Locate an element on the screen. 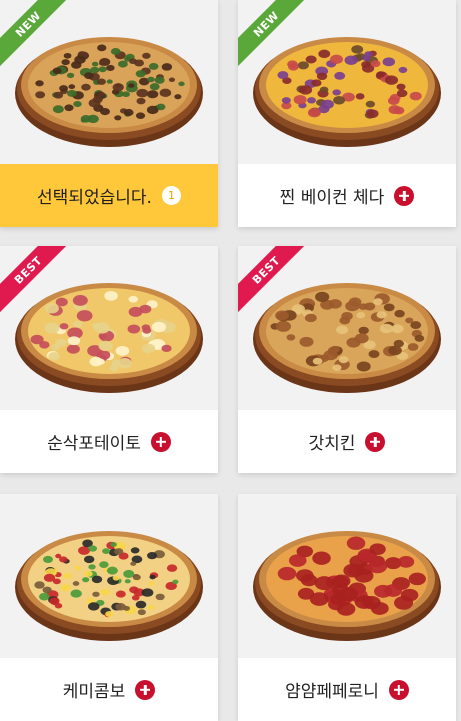  pizza-combo-icon is located at coordinates (109, 586).